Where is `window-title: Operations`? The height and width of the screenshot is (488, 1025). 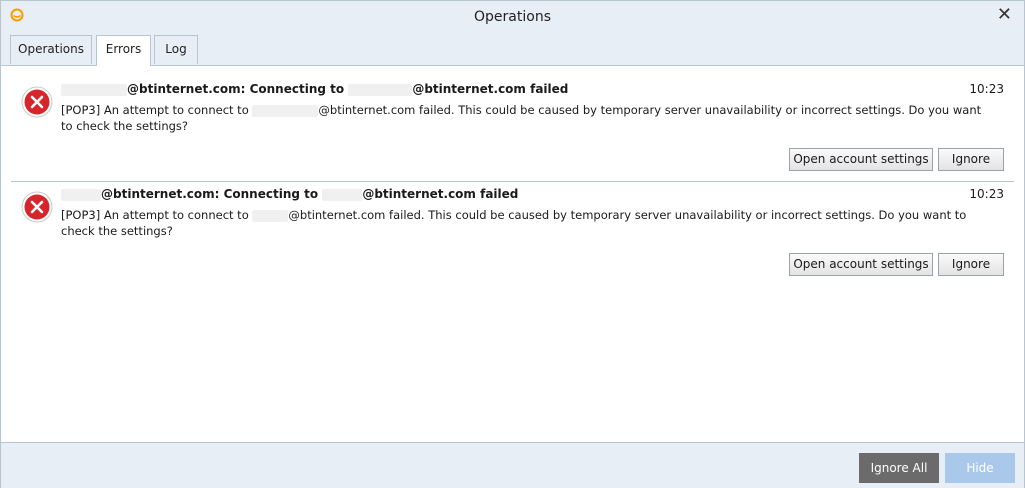
window-title: Operations is located at coordinates (512, 17).